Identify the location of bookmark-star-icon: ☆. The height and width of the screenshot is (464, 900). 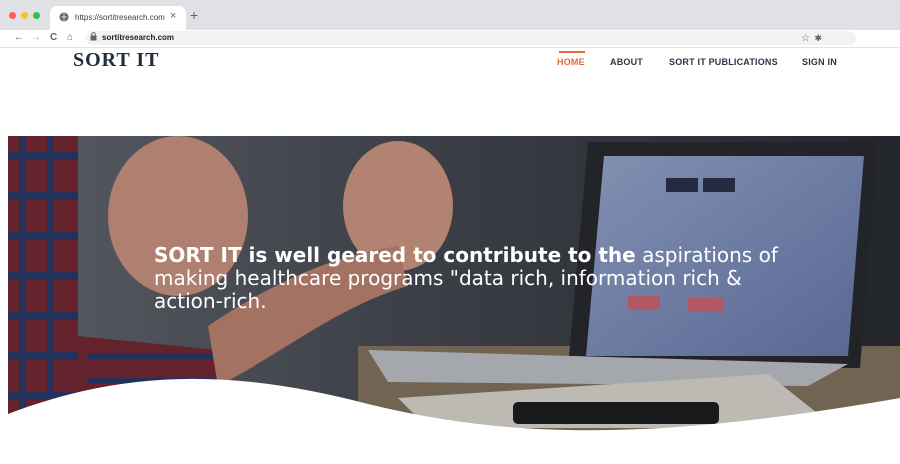
(805, 38).